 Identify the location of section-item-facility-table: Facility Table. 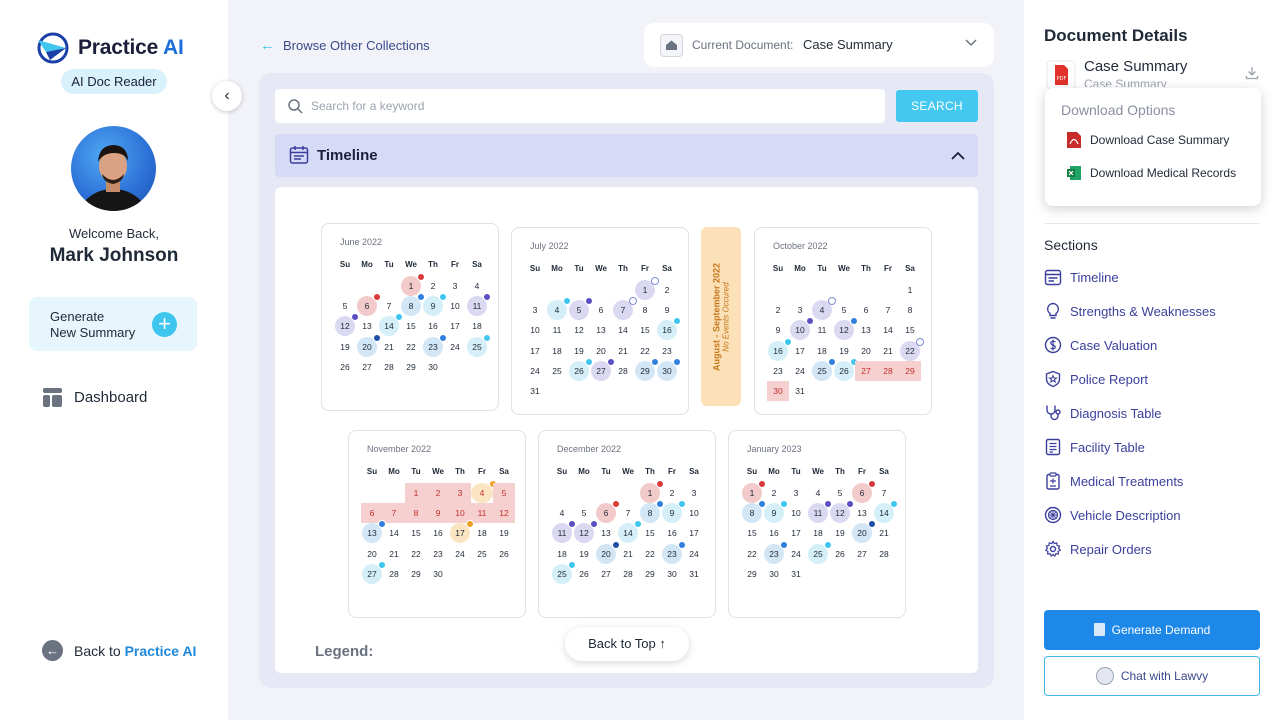
(1094, 447).